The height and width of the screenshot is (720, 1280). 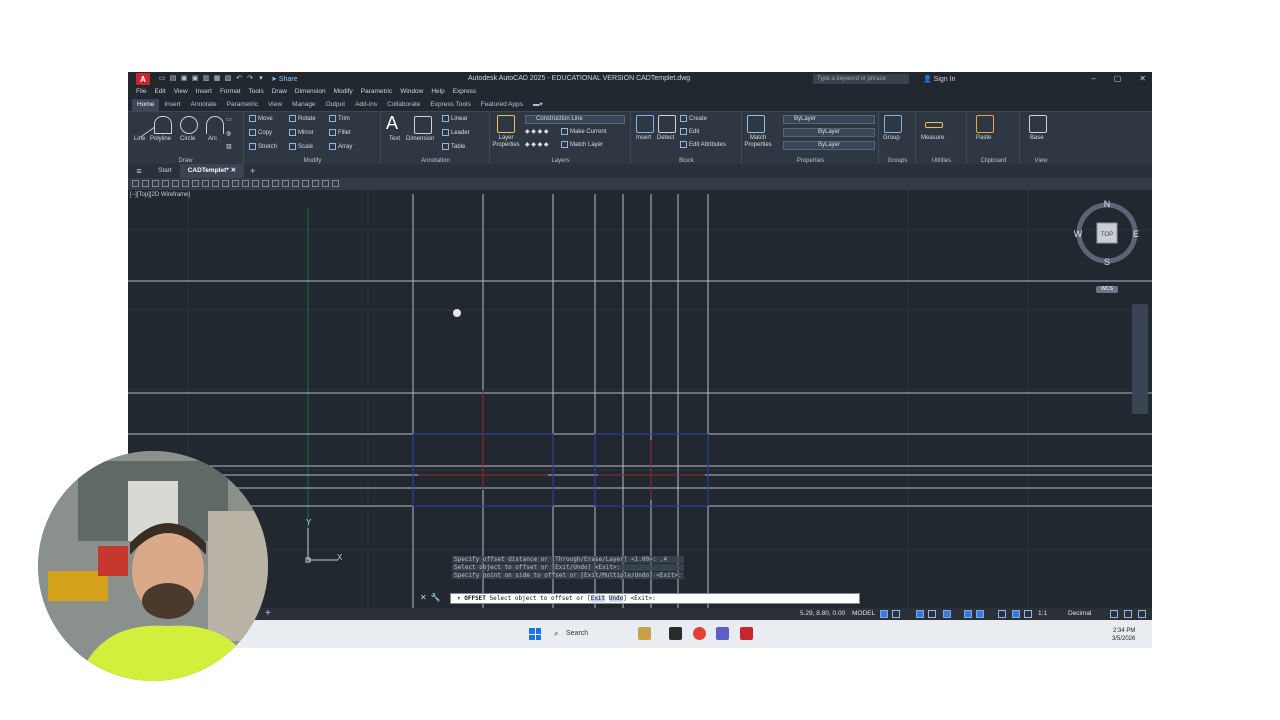 I want to click on tool-edit-text-icon, so click(x=315, y=183).